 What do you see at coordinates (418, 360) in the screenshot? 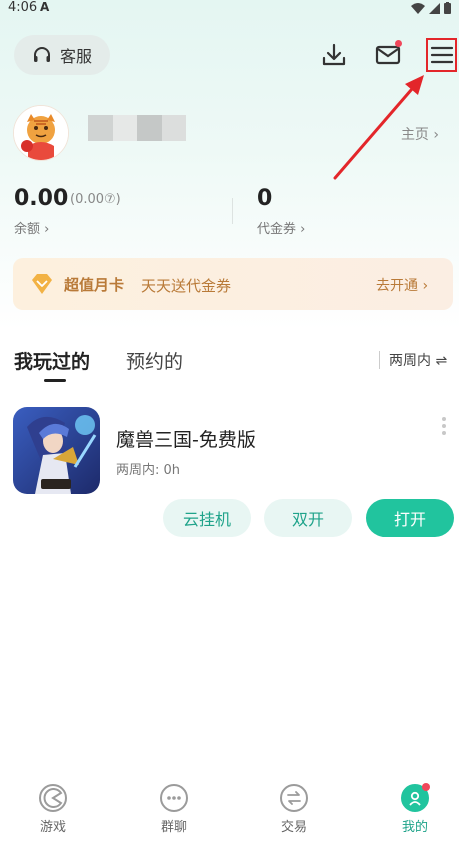
I see `time-filter: 两周内 ⇌` at bounding box center [418, 360].